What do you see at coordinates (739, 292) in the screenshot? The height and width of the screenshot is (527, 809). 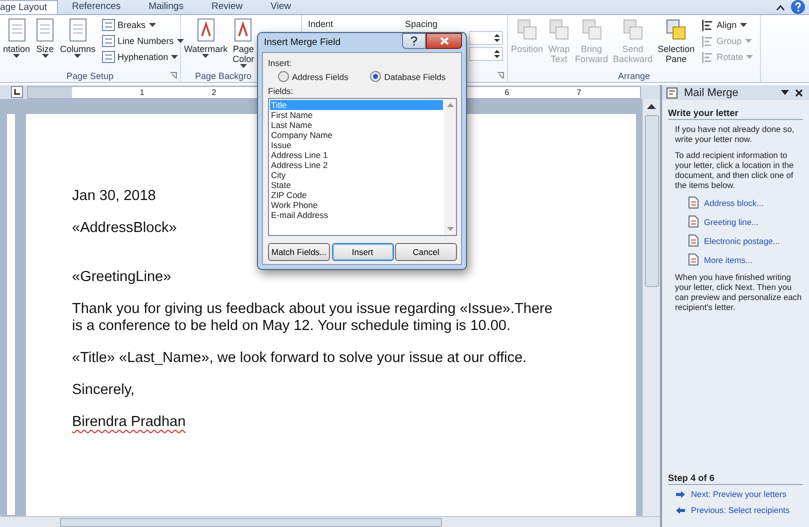 I see `pane-text: When you have finished writing your letter, click Next. Then you can preview and personalize each recipient's letter.` at bounding box center [739, 292].